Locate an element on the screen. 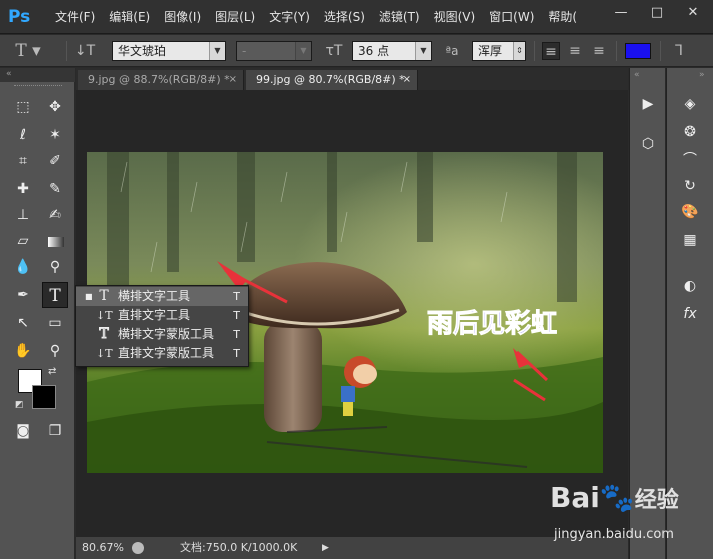  menu-edit: 编辑(E) is located at coordinates (129, 17).